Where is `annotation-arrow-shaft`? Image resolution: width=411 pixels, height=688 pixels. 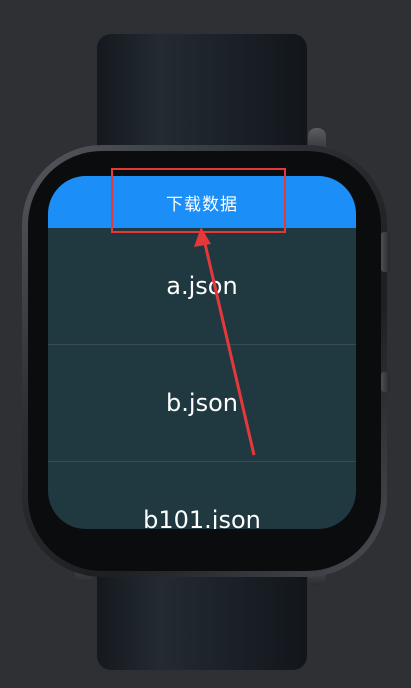 annotation-arrow-shaft is located at coordinates (228, 345).